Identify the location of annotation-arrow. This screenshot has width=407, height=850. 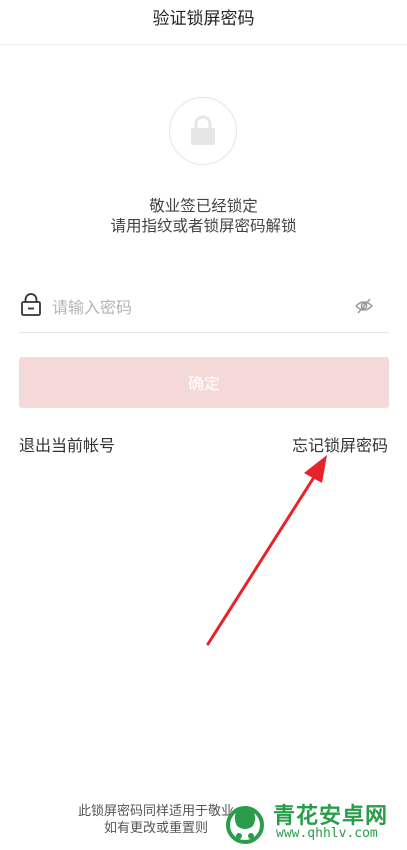
(266, 550).